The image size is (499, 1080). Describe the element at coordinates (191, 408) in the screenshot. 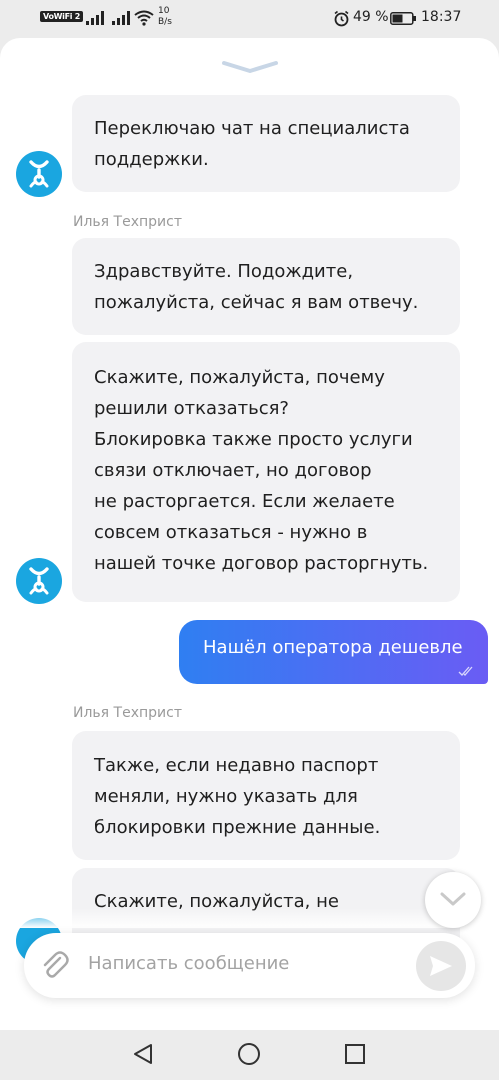

I see `message-line: решили отказаться?` at that location.